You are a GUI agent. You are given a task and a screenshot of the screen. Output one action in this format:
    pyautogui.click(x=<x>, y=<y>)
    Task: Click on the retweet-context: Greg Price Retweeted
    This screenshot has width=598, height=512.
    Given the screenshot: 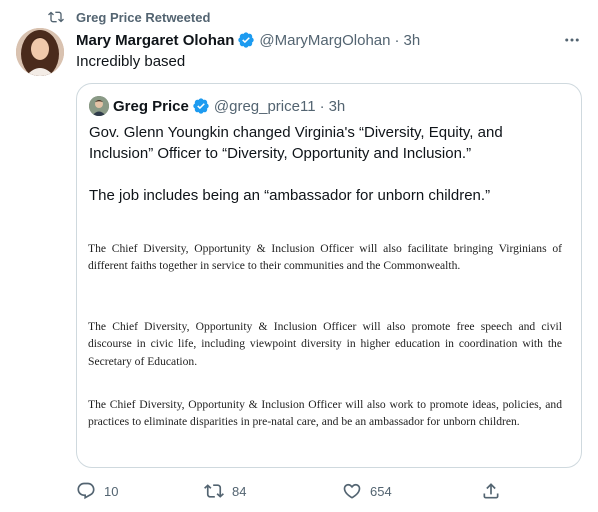 What is the action you would take?
    pyautogui.click(x=129, y=17)
    